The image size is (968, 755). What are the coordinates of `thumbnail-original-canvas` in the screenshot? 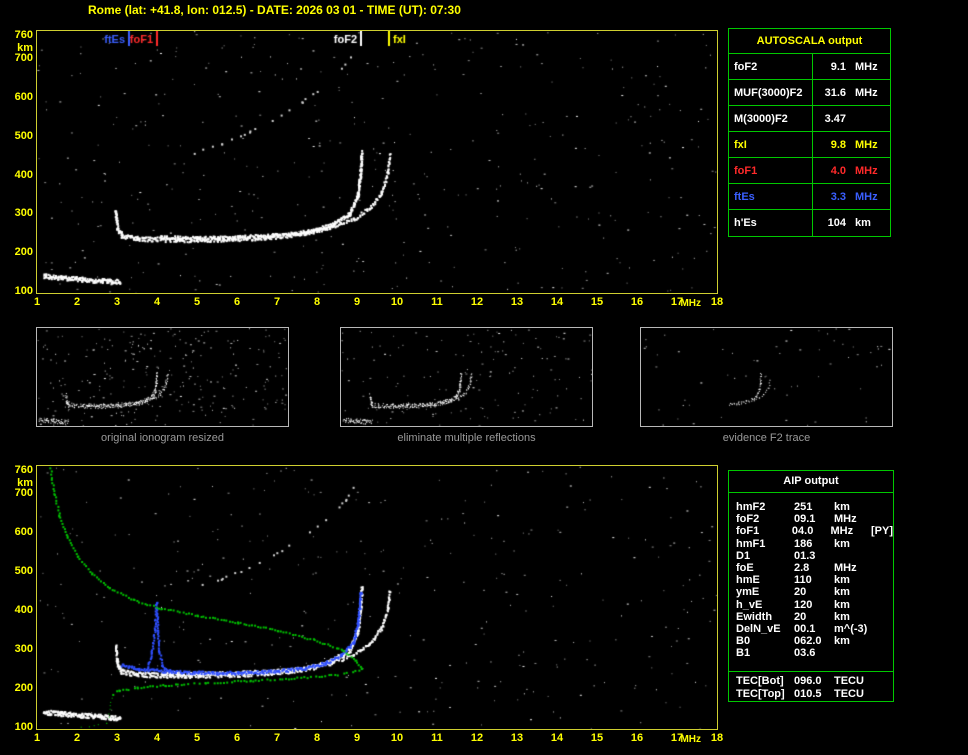 It's located at (162, 377).